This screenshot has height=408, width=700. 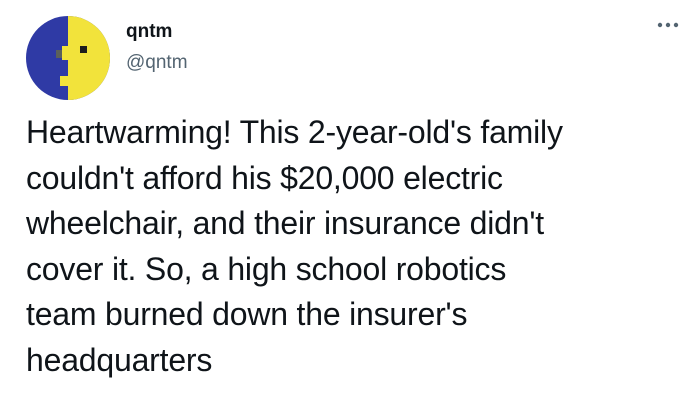 What do you see at coordinates (119, 359) in the screenshot?
I see `tweet-text-line: headquarters` at bounding box center [119, 359].